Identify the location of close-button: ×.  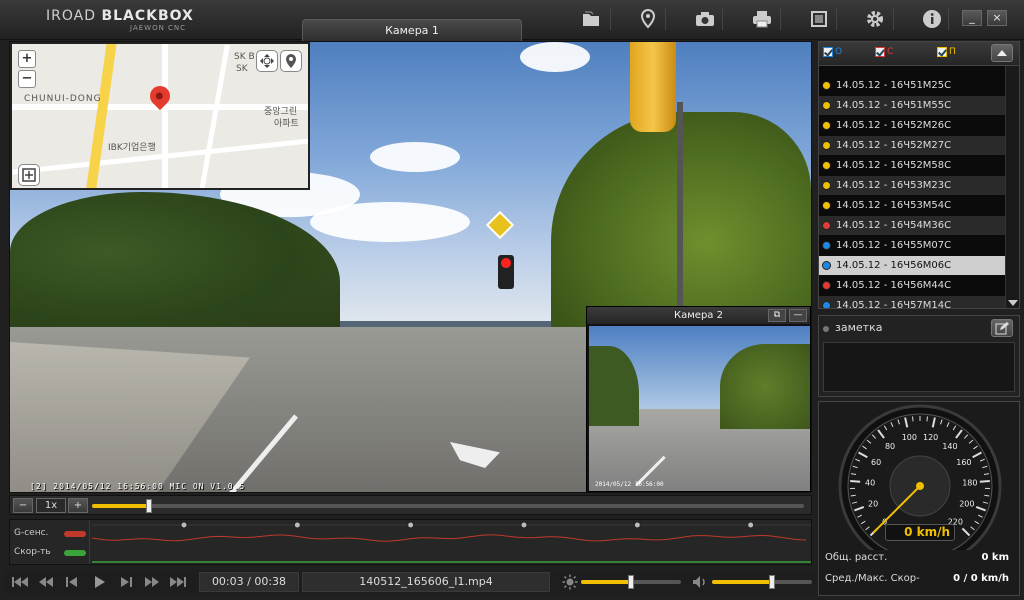
(997, 18).